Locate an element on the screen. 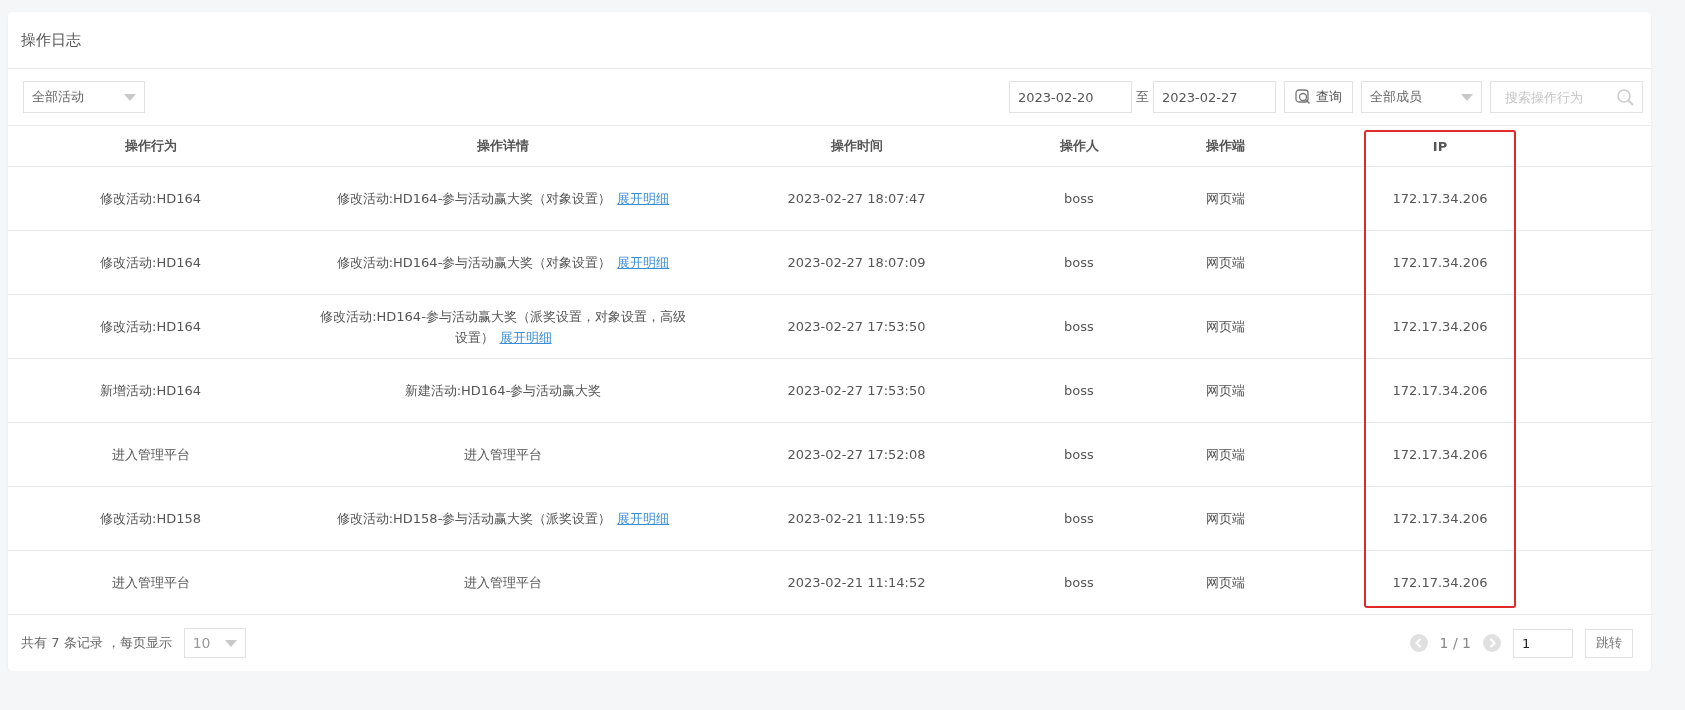 This screenshot has width=1685, height=710. table-cell-text: 修改活动:HD158-参与活动赢大奖（派奖设置） 展开明细 is located at coordinates (503, 519).